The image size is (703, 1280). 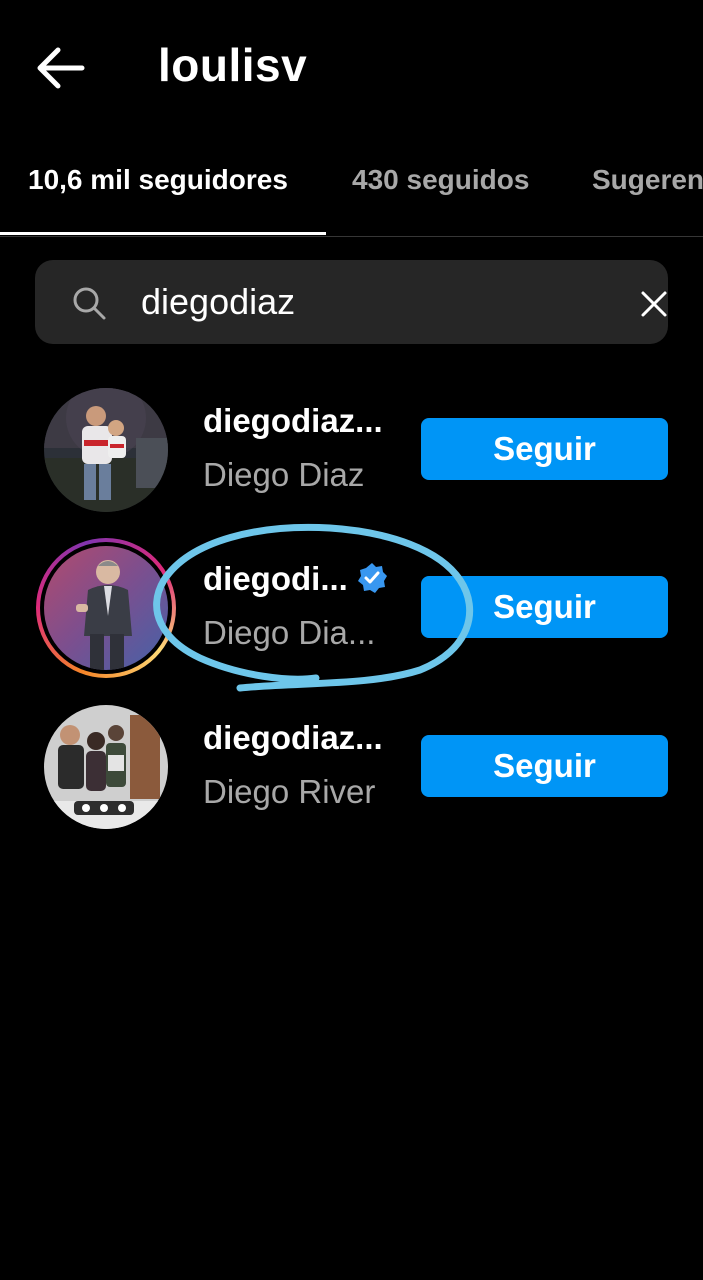 I want to click on list-item: diegodiaz... Diego River Seguir, so click(x=351, y=767).